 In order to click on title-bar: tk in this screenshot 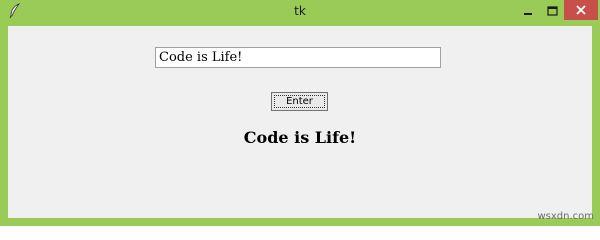, I will do `click(300, 12)`.